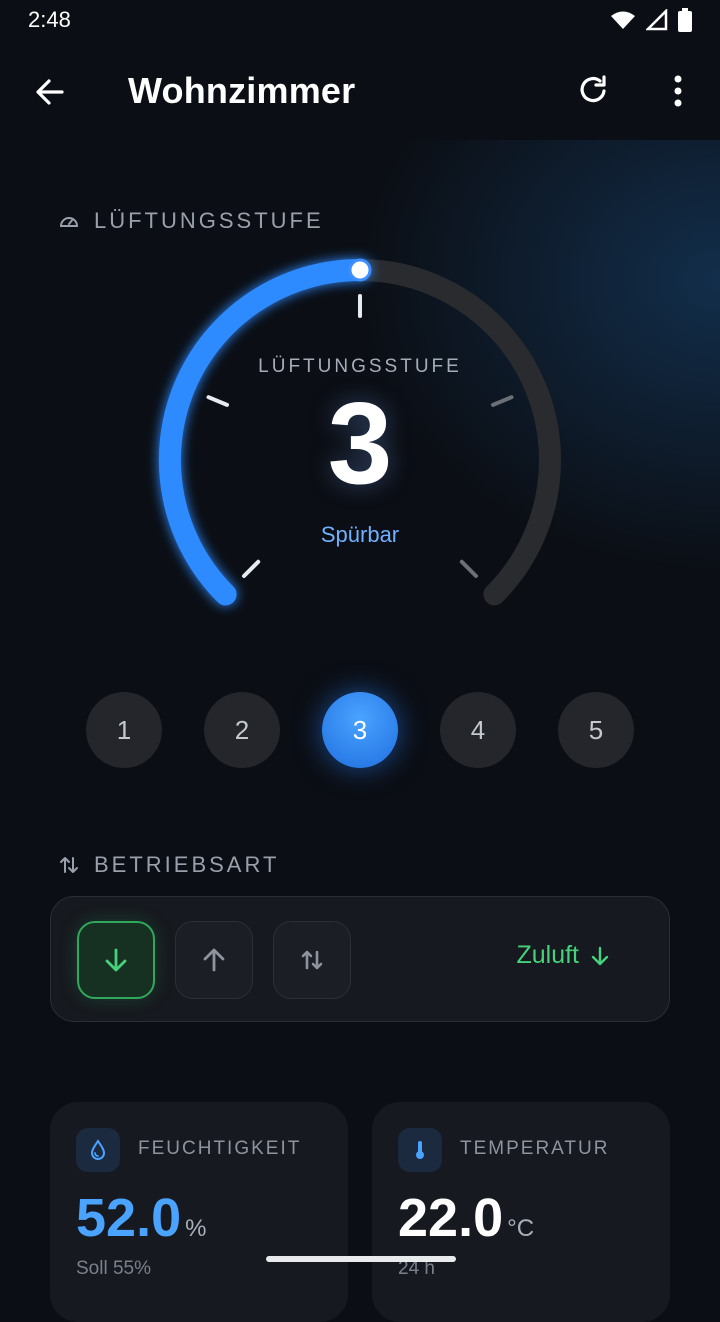 This screenshot has width=720, height=1322. I want to click on status-time: 2:48, so click(49, 19).